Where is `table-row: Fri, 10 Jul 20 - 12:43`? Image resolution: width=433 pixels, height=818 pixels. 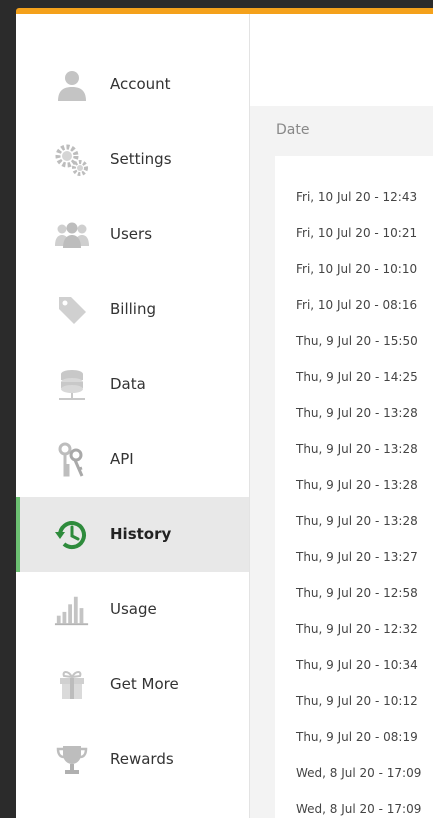 table-row: Fri, 10 Jul 20 - 12:43 is located at coordinates (356, 197).